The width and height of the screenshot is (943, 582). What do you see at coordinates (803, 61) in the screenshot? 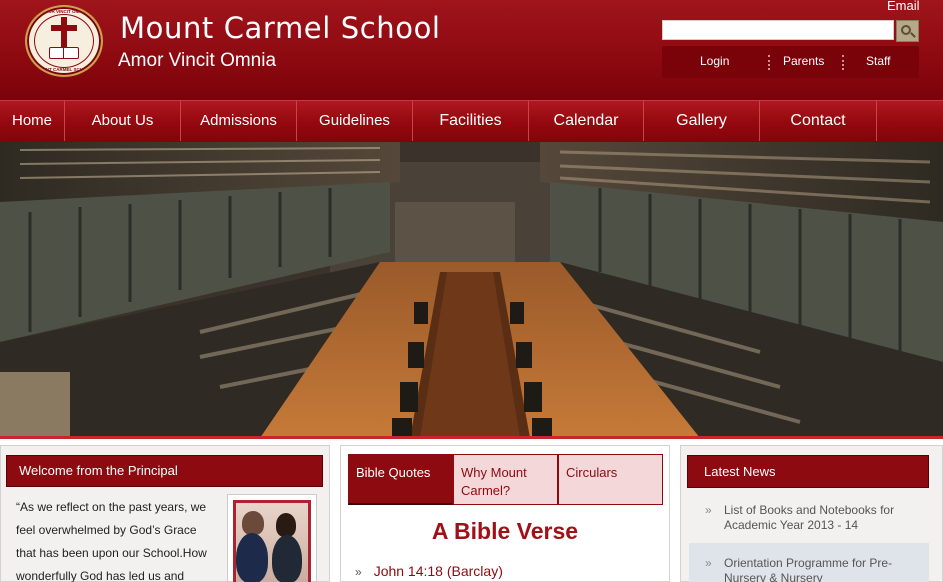
I see `parents-link: Parents` at bounding box center [803, 61].